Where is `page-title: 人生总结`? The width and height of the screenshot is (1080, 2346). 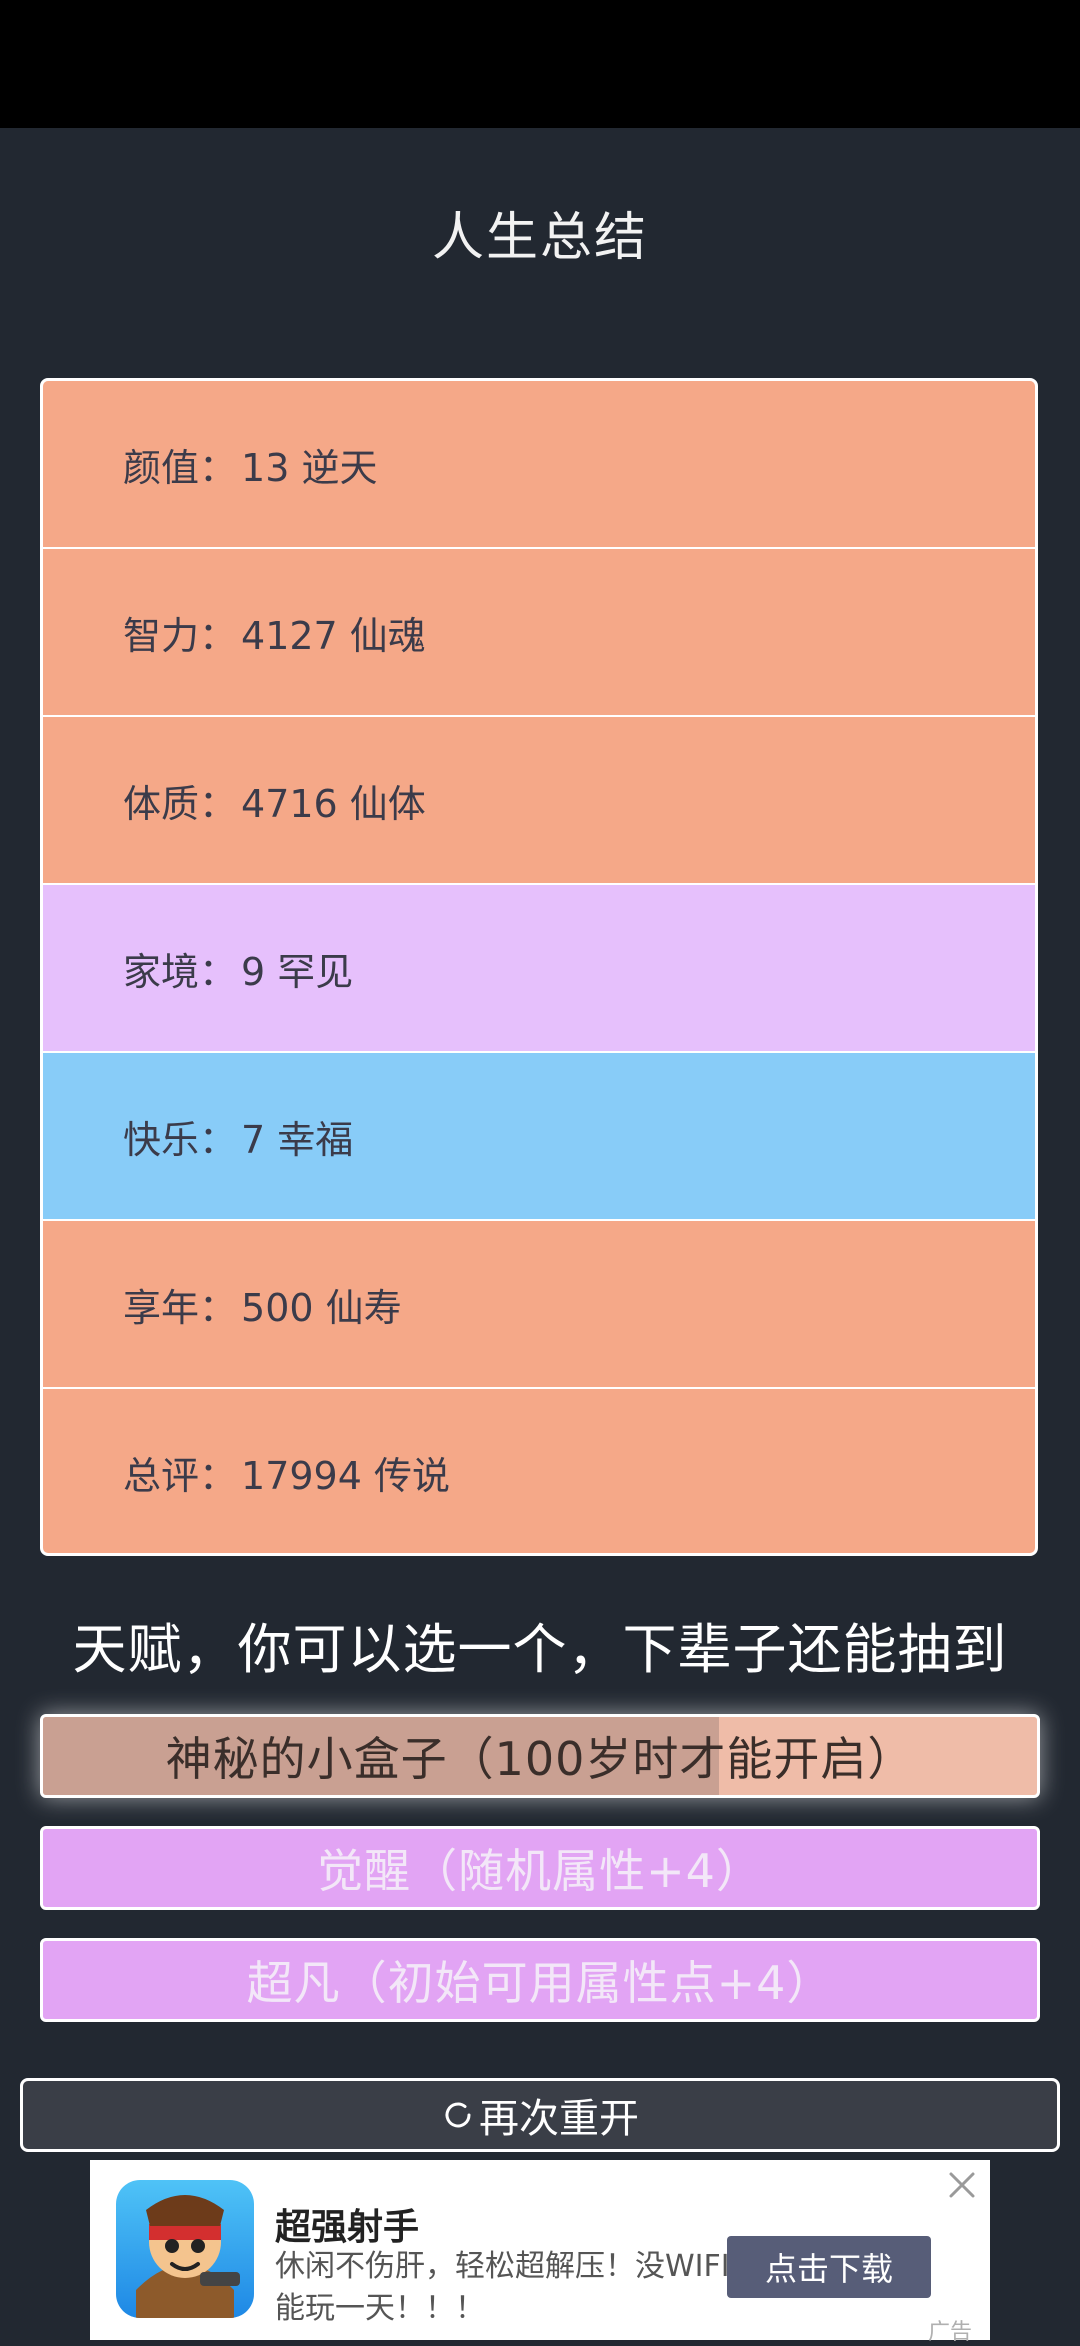 page-title: 人生总结 is located at coordinates (539, 238).